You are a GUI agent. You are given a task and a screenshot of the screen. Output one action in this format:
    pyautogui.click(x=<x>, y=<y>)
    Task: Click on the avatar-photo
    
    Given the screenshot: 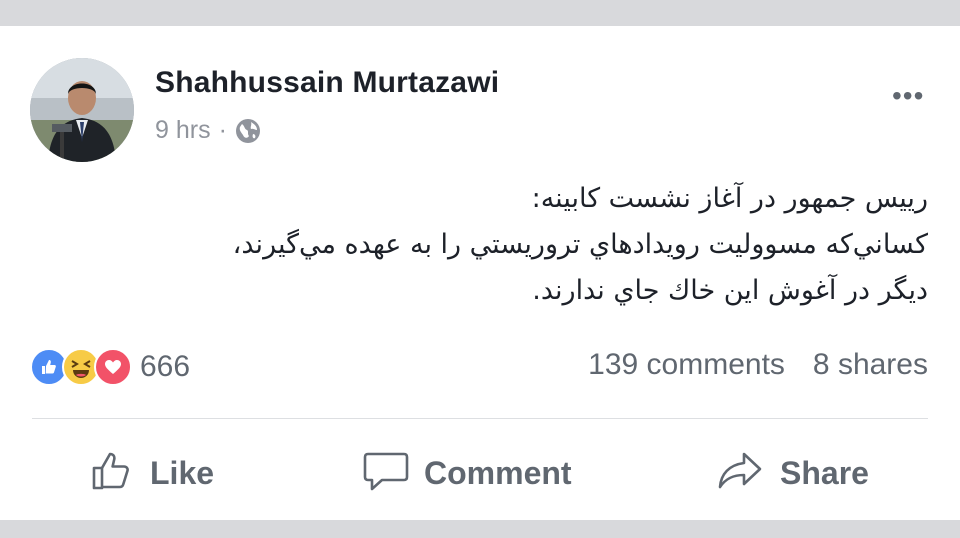 What is the action you would take?
    pyautogui.click(x=82, y=110)
    